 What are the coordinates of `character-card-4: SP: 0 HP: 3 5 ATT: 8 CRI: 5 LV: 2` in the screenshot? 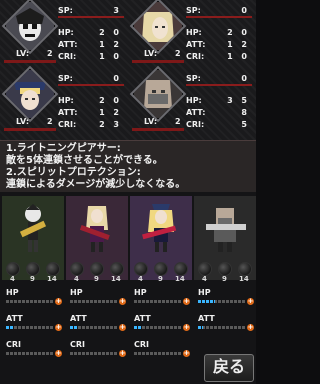 It's located at (191, 99).